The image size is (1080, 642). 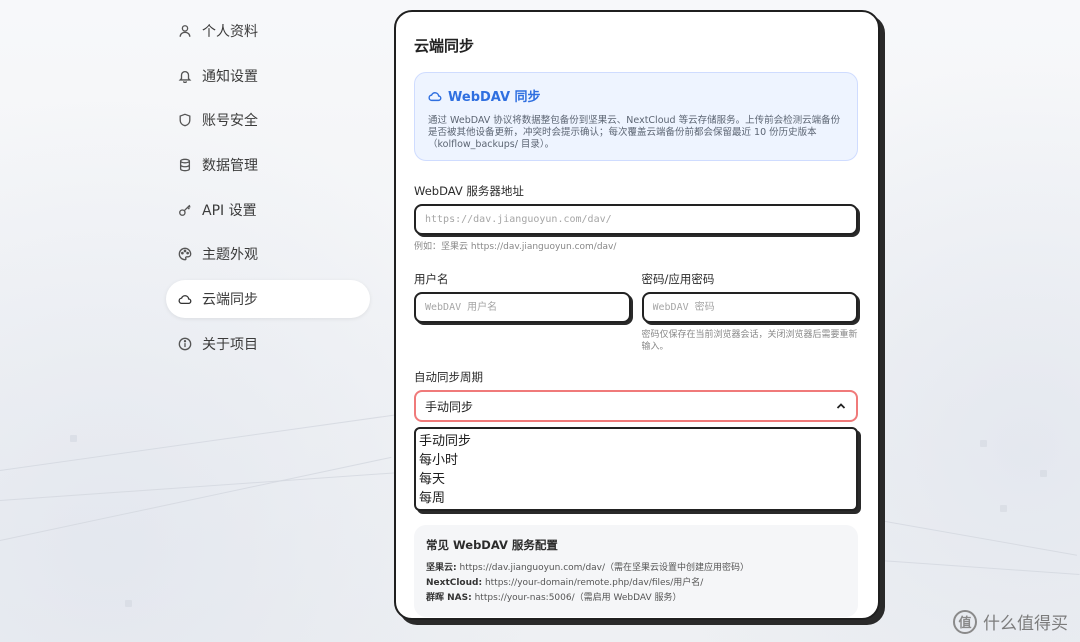 What do you see at coordinates (449, 406) in the screenshot?
I see `sync-period-value: 手动同步` at bounding box center [449, 406].